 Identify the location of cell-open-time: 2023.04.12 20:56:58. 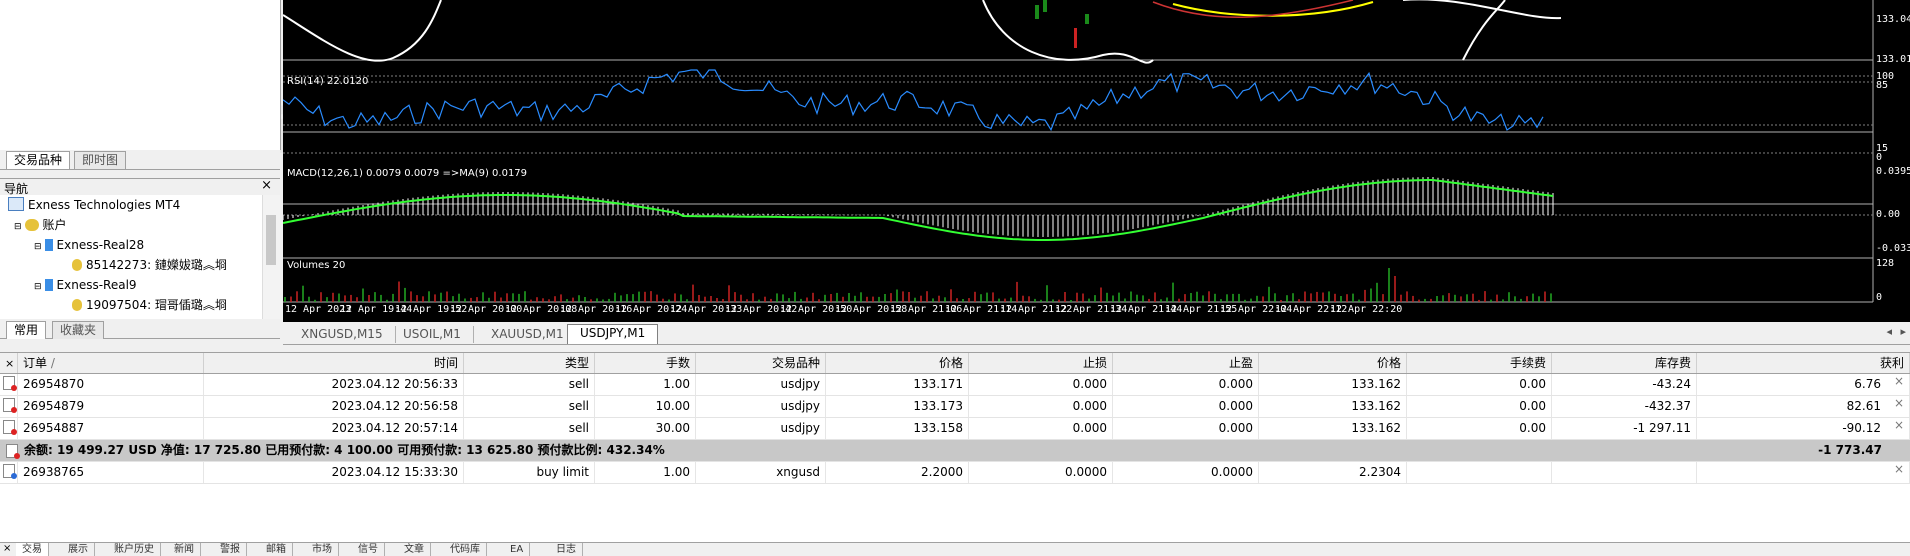
(334, 406).